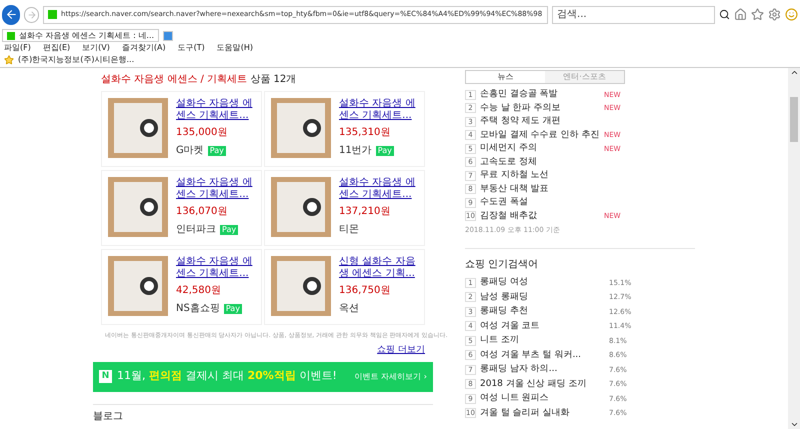 The image size is (800, 429). What do you see at coordinates (198, 309) in the screenshot?
I see `store-name: NS홈쇼핑` at bounding box center [198, 309].